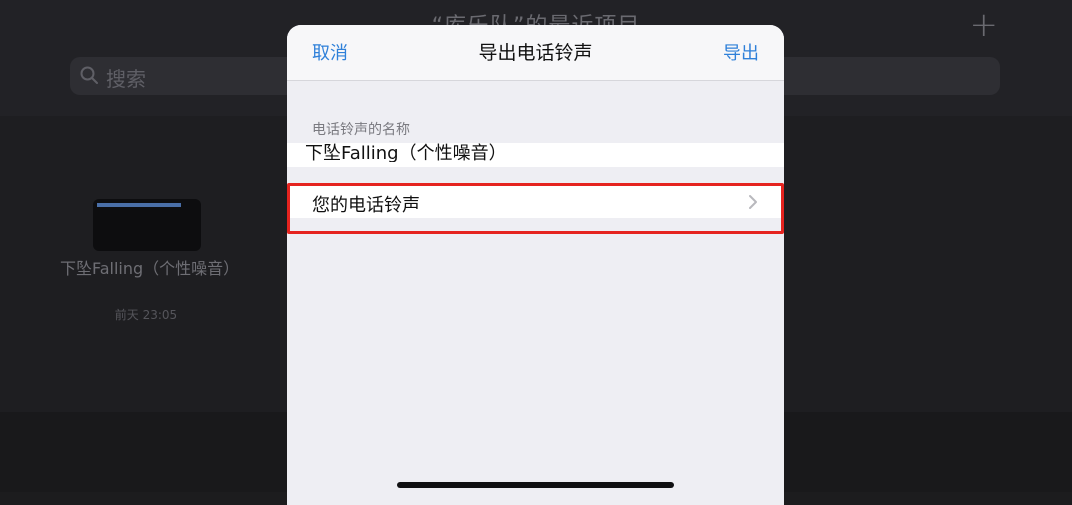 This screenshot has height=505, width=1072. Describe the element at coordinates (741, 52) in the screenshot. I see `export-button: 导出` at that location.